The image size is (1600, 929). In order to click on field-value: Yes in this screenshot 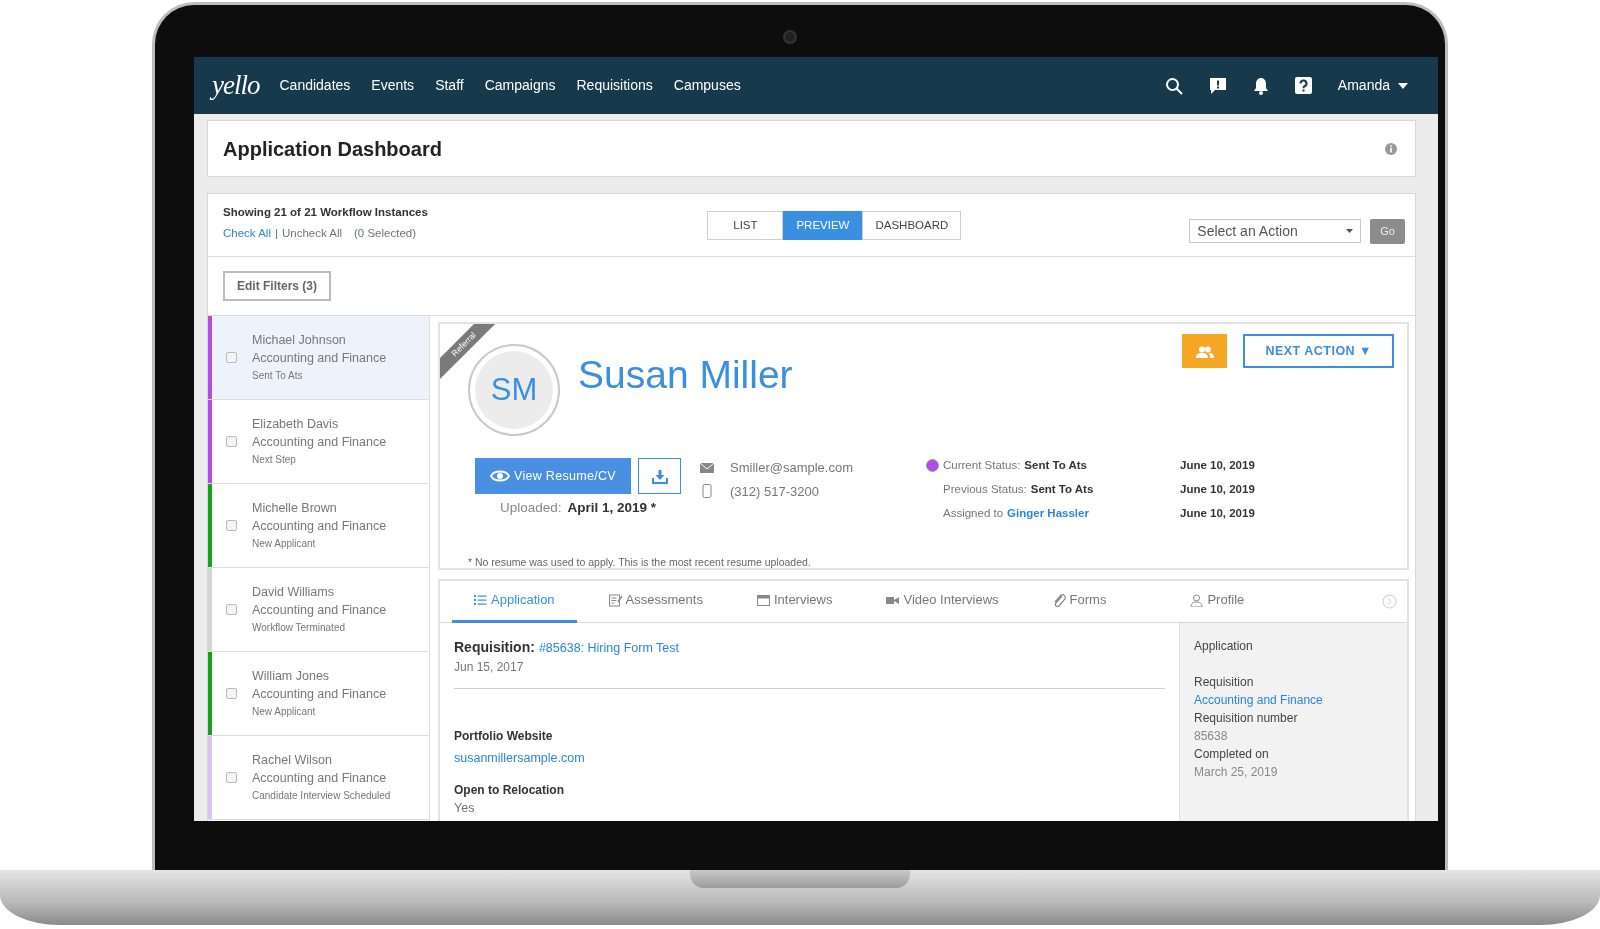, I will do `click(465, 808)`.